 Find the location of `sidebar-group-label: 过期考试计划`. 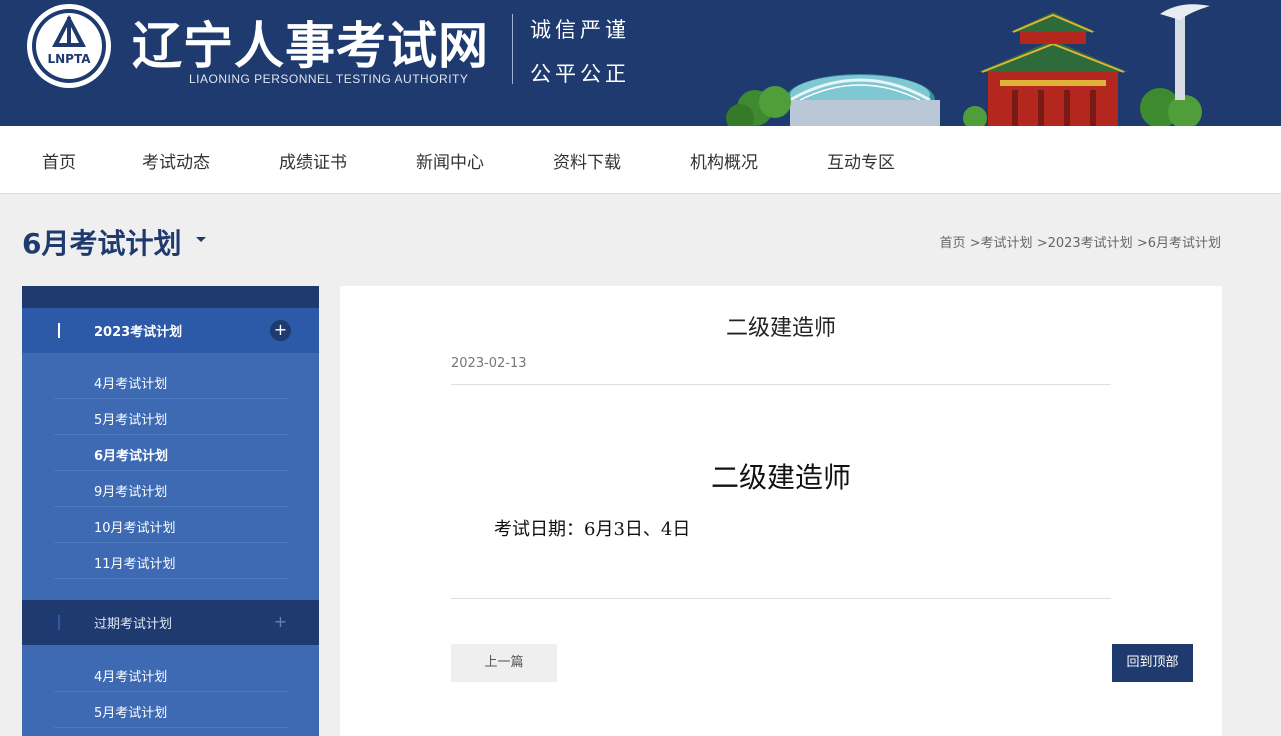

sidebar-group-label: 过期考试计划 is located at coordinates (133, 624).